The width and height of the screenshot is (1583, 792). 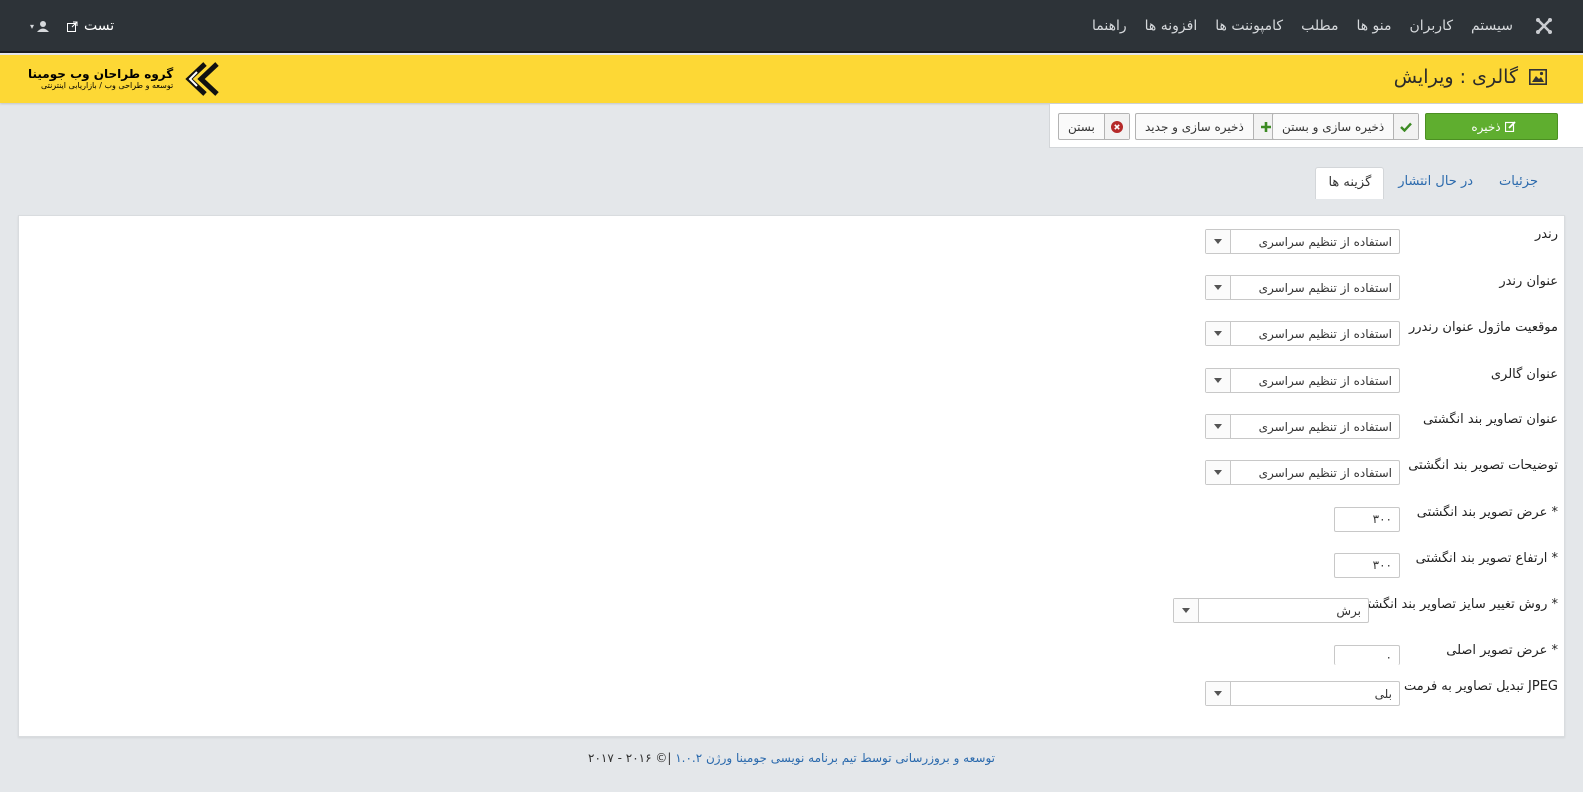 I want to click on save-close-button: ذخیره سازی و بستن, so click(x=1346, y=126).